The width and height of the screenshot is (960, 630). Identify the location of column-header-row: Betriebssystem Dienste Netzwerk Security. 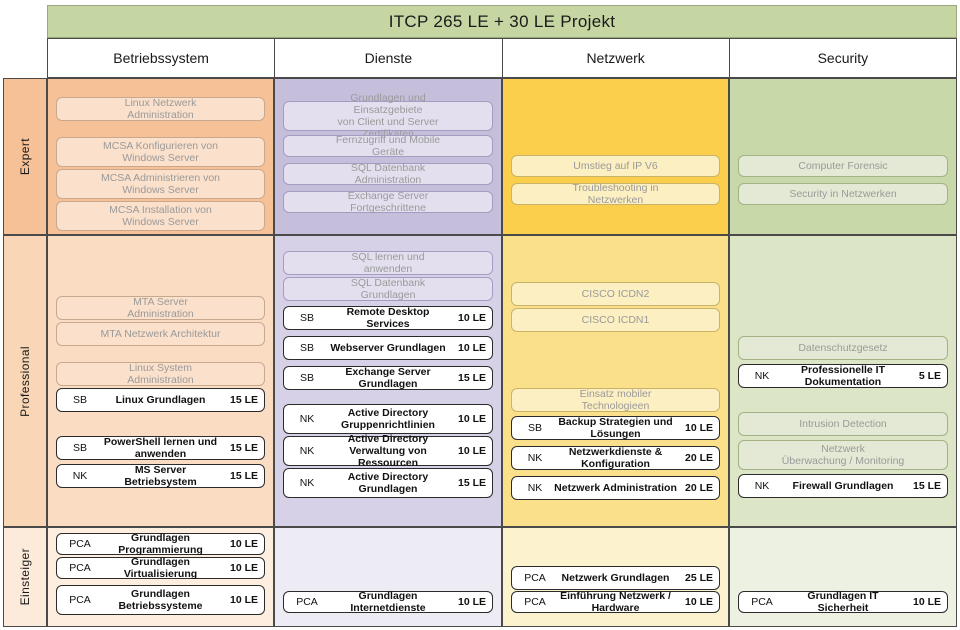
(502, 58).